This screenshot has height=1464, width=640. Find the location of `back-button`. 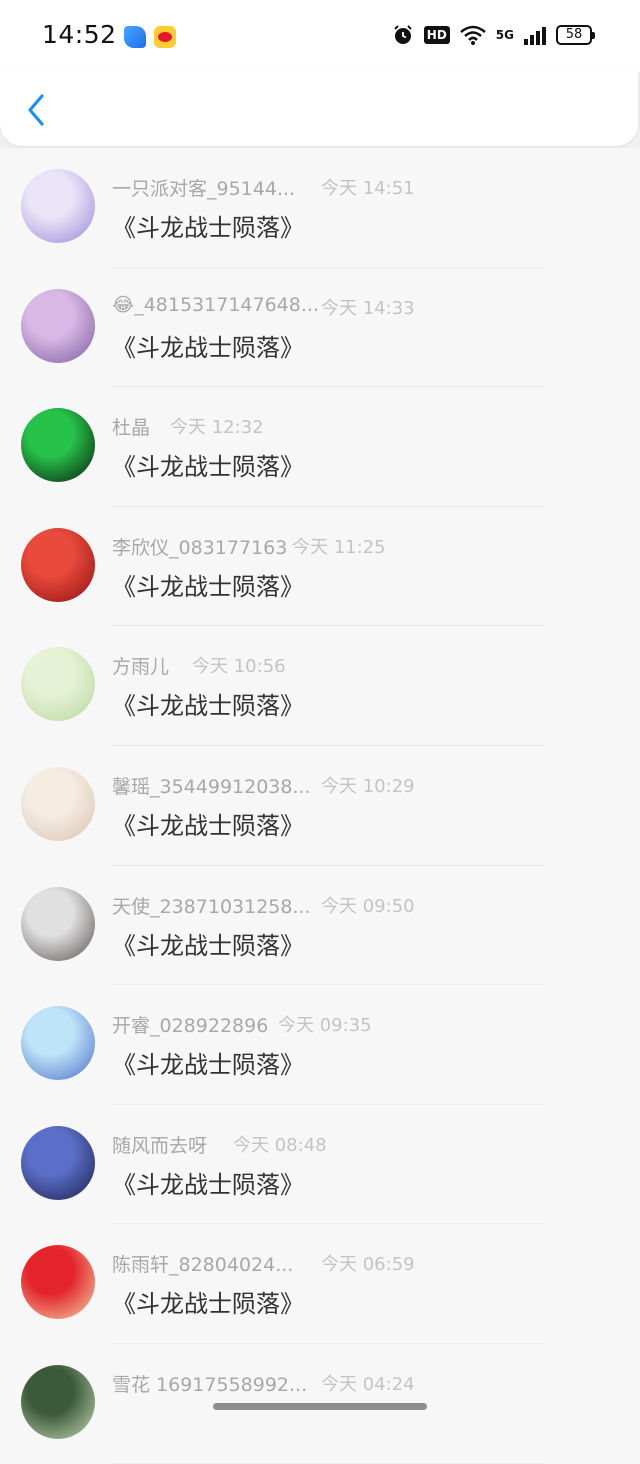

back-button is located at coordinates (36, 110).